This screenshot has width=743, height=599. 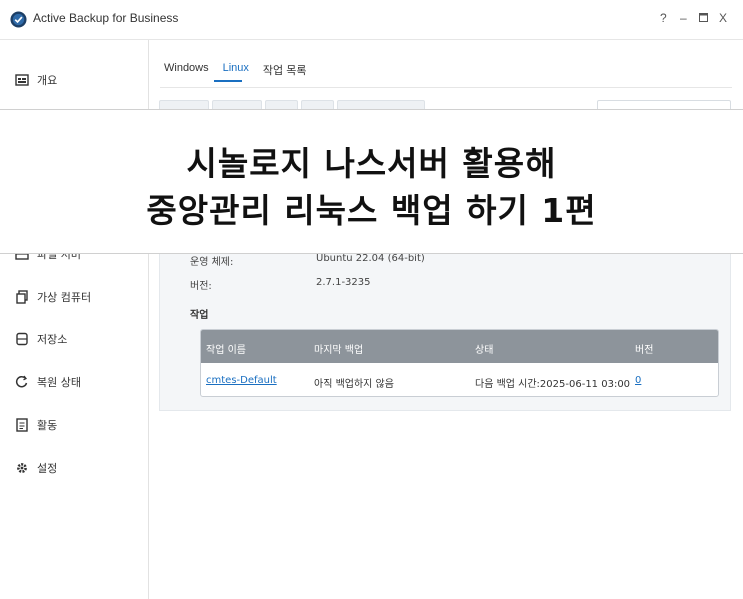 What do you see at coordinates (226, 348) in the screenshot?
I see `column-header-job-name: 작업 이름` at bounding box center [226, 348].